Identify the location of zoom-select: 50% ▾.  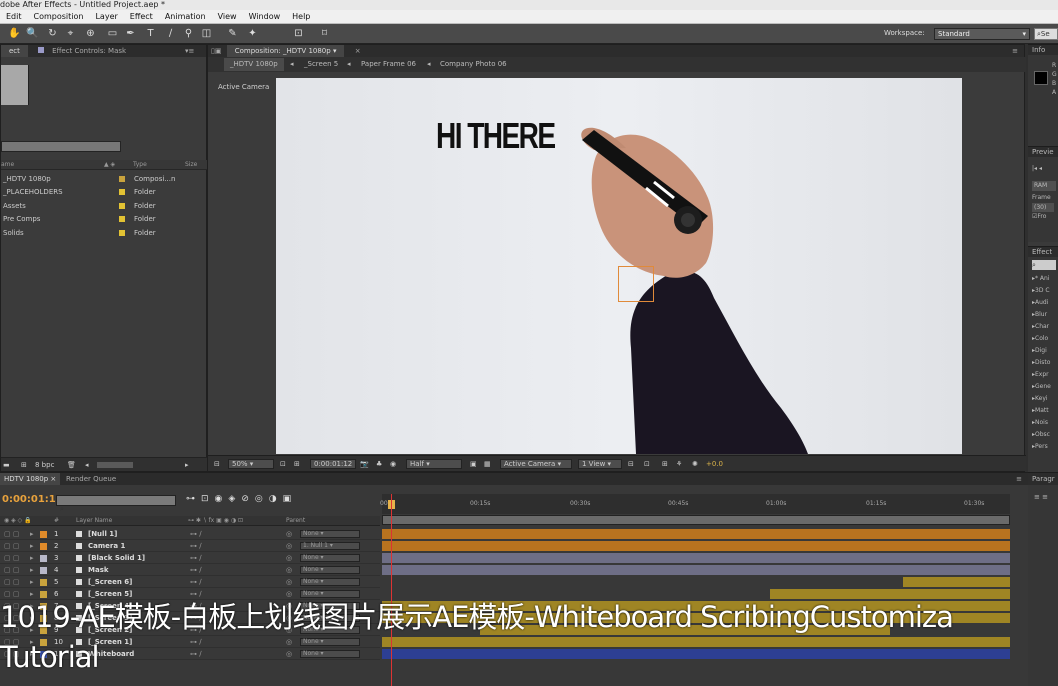
(251, 464).